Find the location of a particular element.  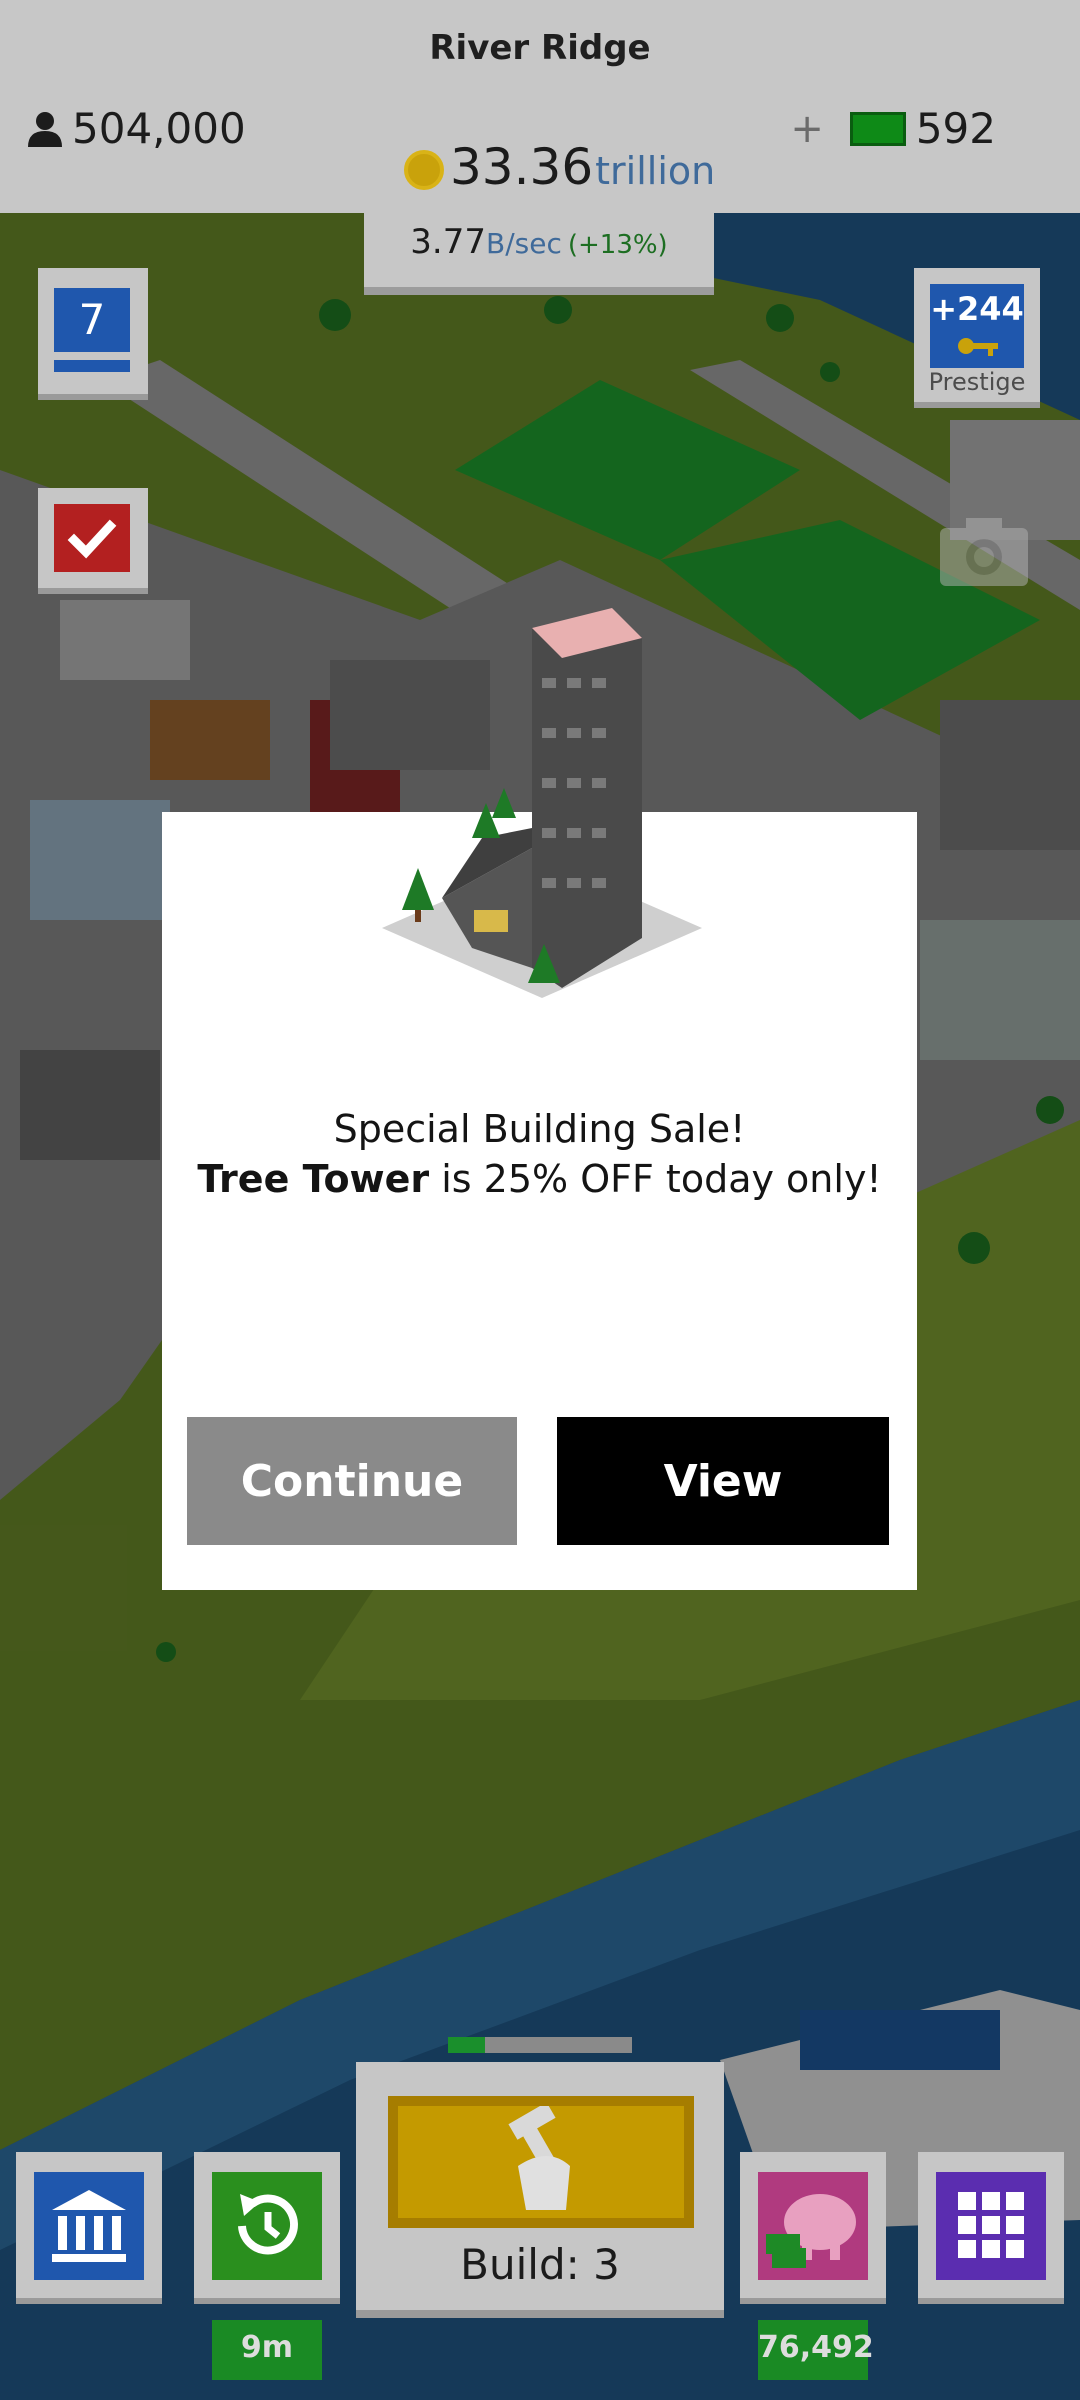

bucks-value: 592 is located at coordinates (955, 128).